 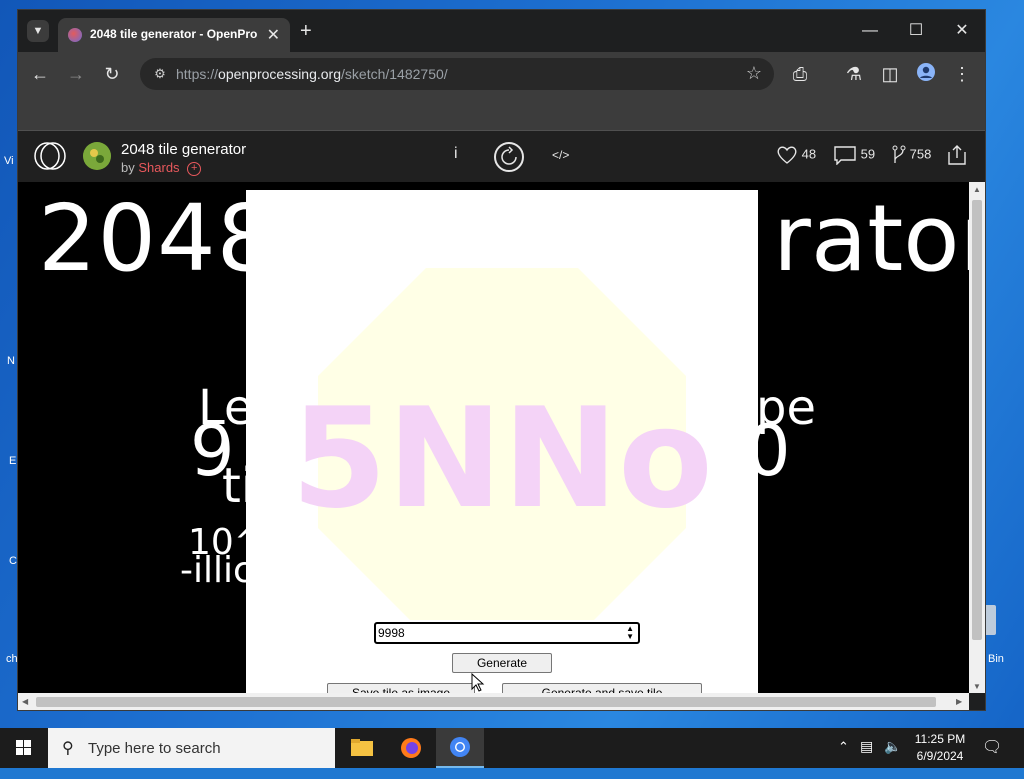 I want to click on volume-muted-icon: 🔈, so click(x=892, y=758).